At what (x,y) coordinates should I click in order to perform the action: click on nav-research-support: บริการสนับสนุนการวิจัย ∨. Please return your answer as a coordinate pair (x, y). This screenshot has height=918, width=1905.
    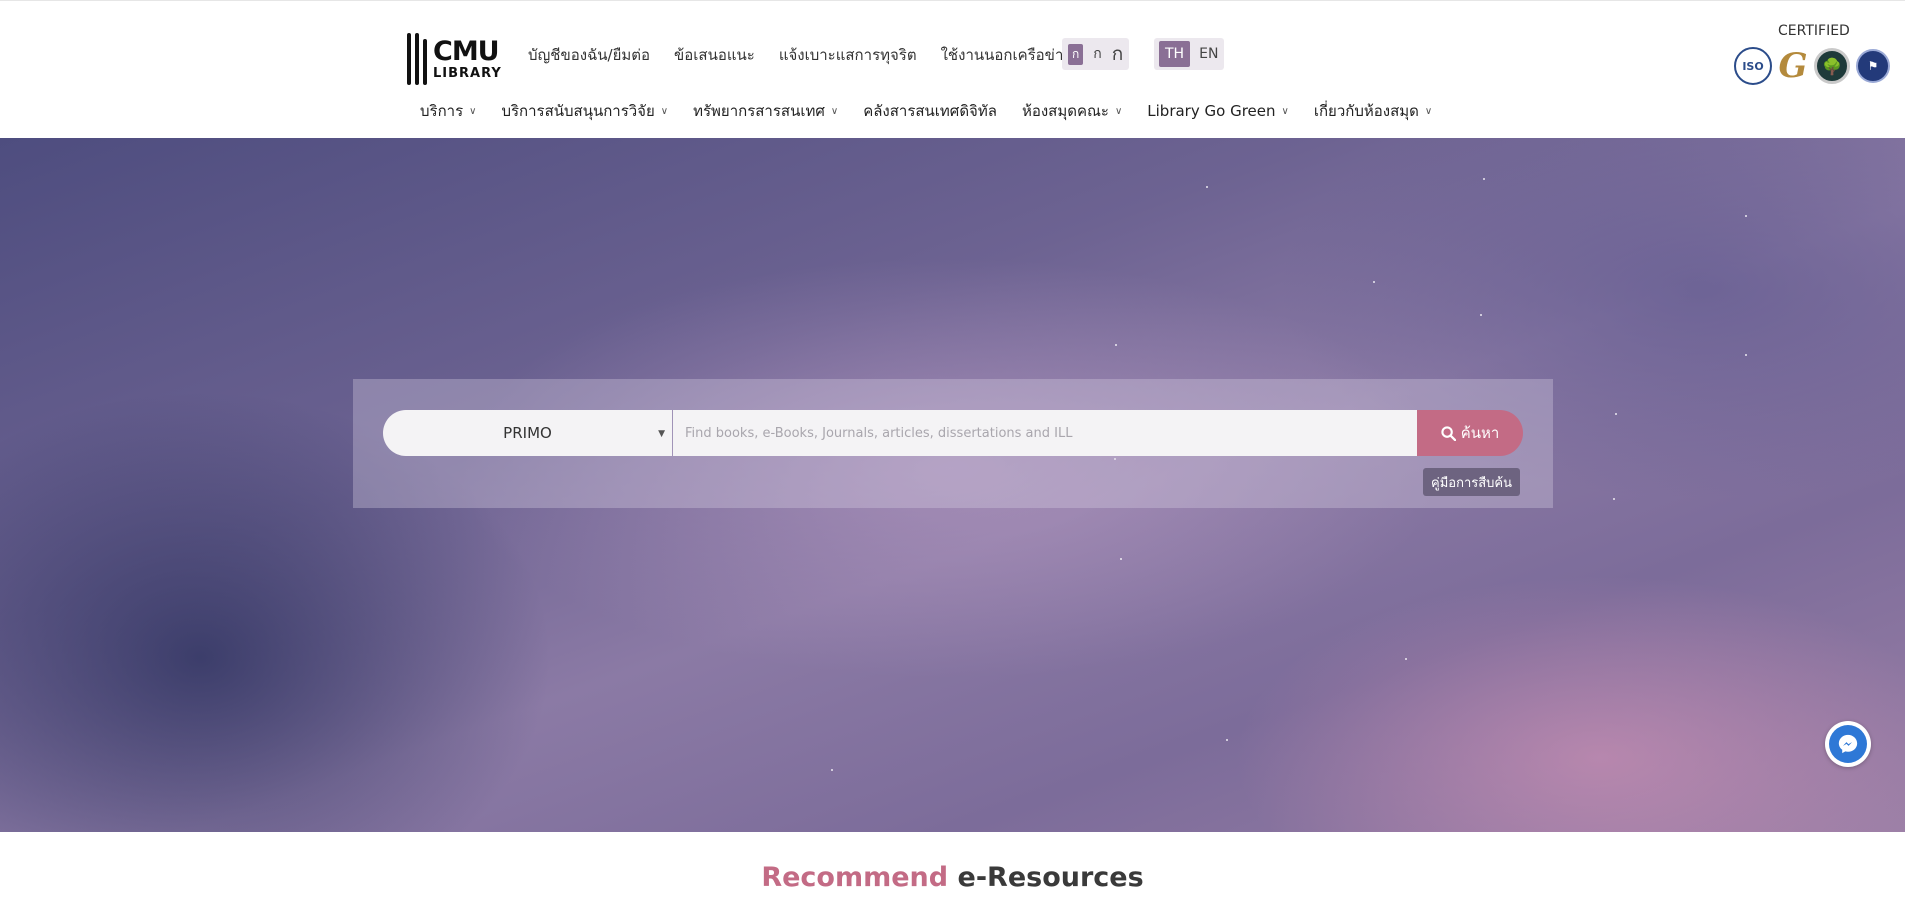
    Looking at the image, I should click on (584, 111).